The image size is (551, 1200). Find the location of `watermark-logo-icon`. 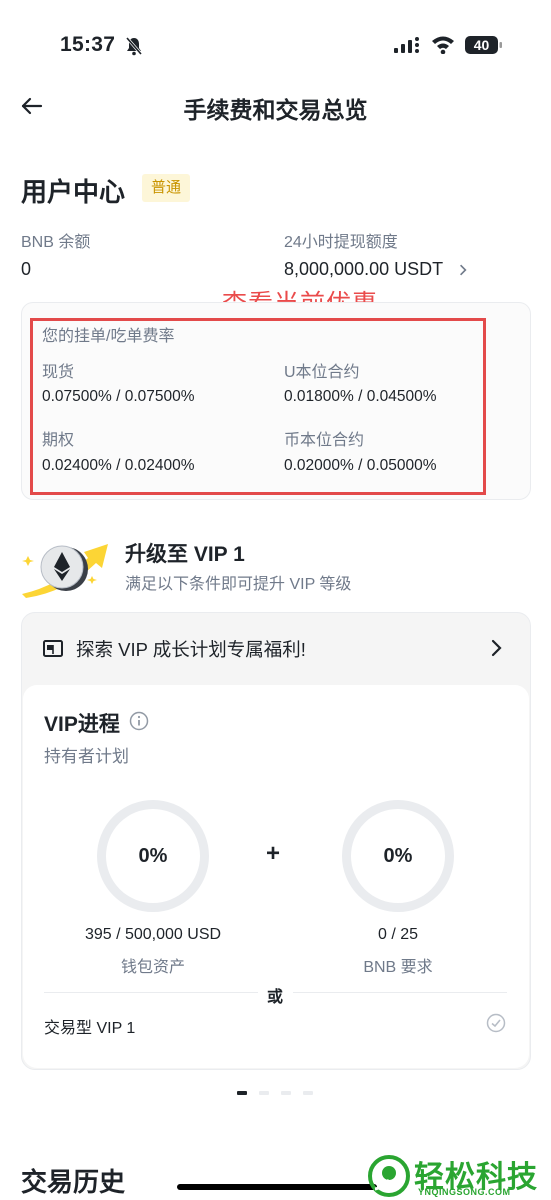

watermark-logo-icon is located at coordinates (389, 1176).